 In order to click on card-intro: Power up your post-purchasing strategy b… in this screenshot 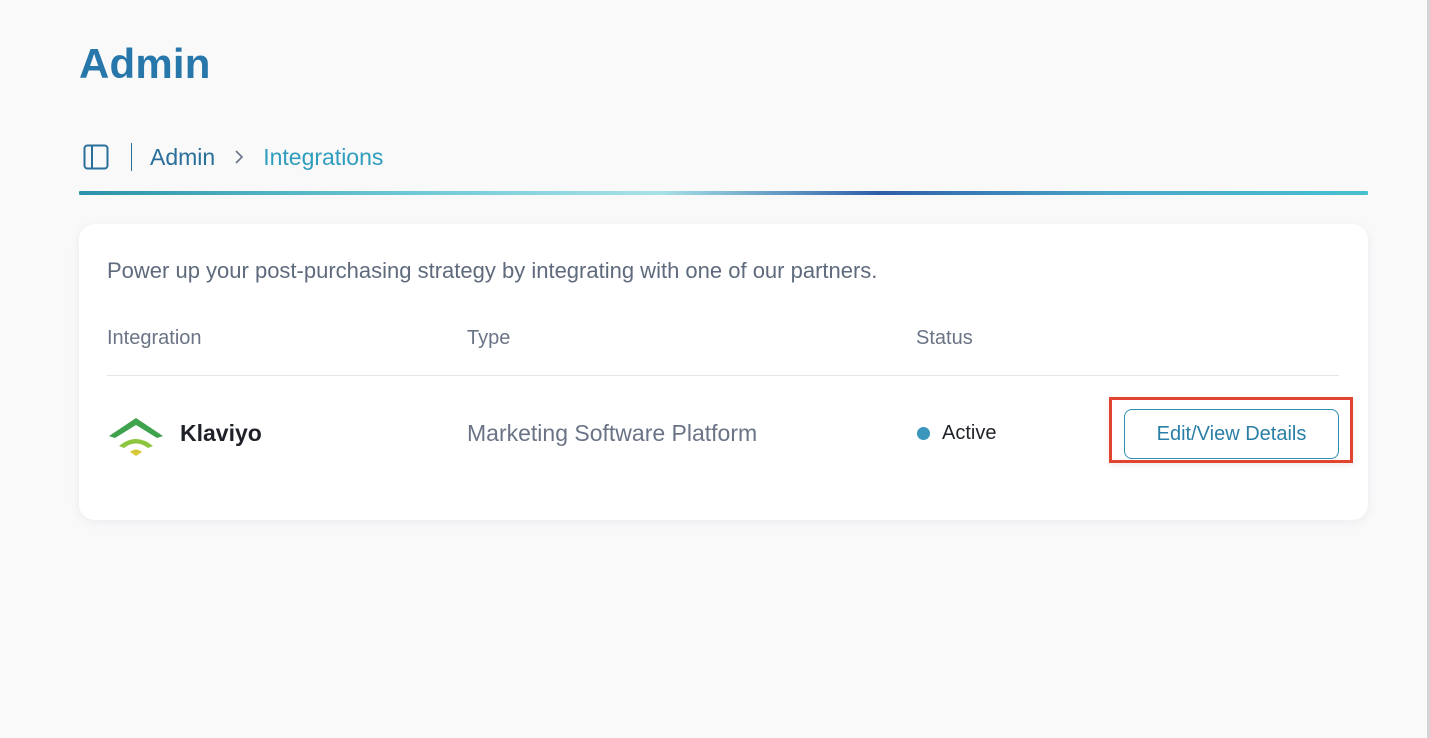, I will do `click(492, 270)`.